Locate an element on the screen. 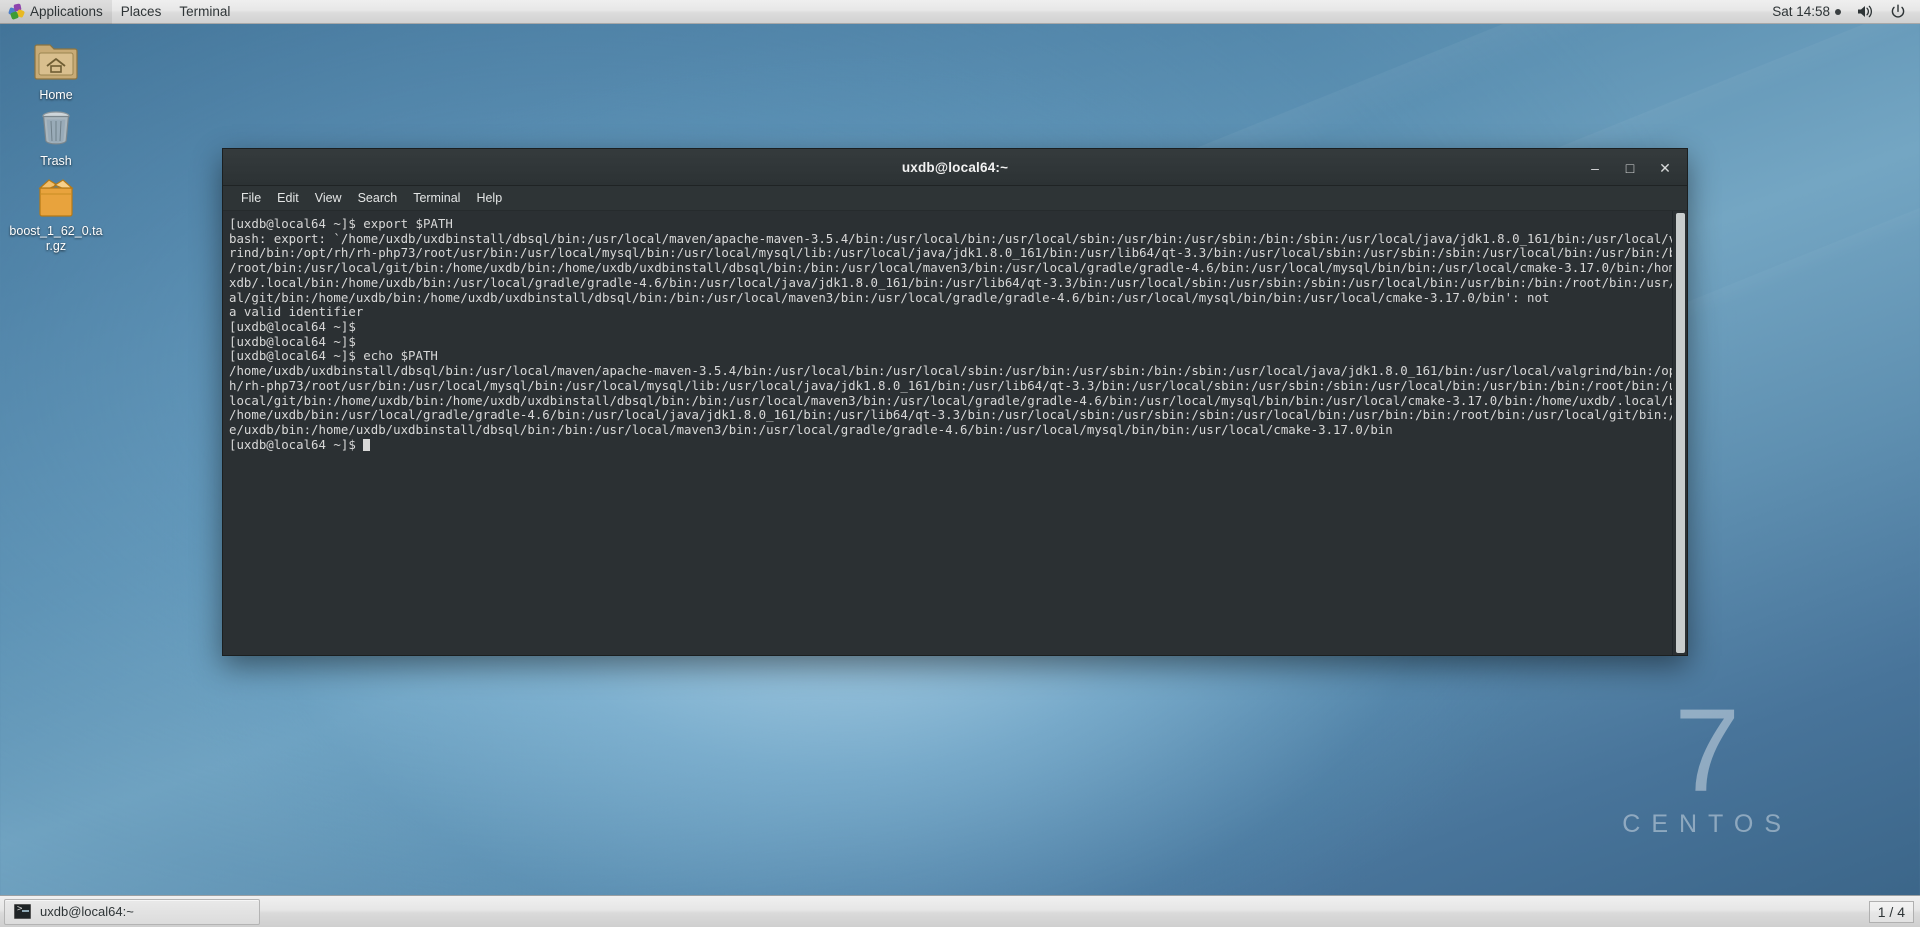  trash-icon is located at coordinates (56, 124).